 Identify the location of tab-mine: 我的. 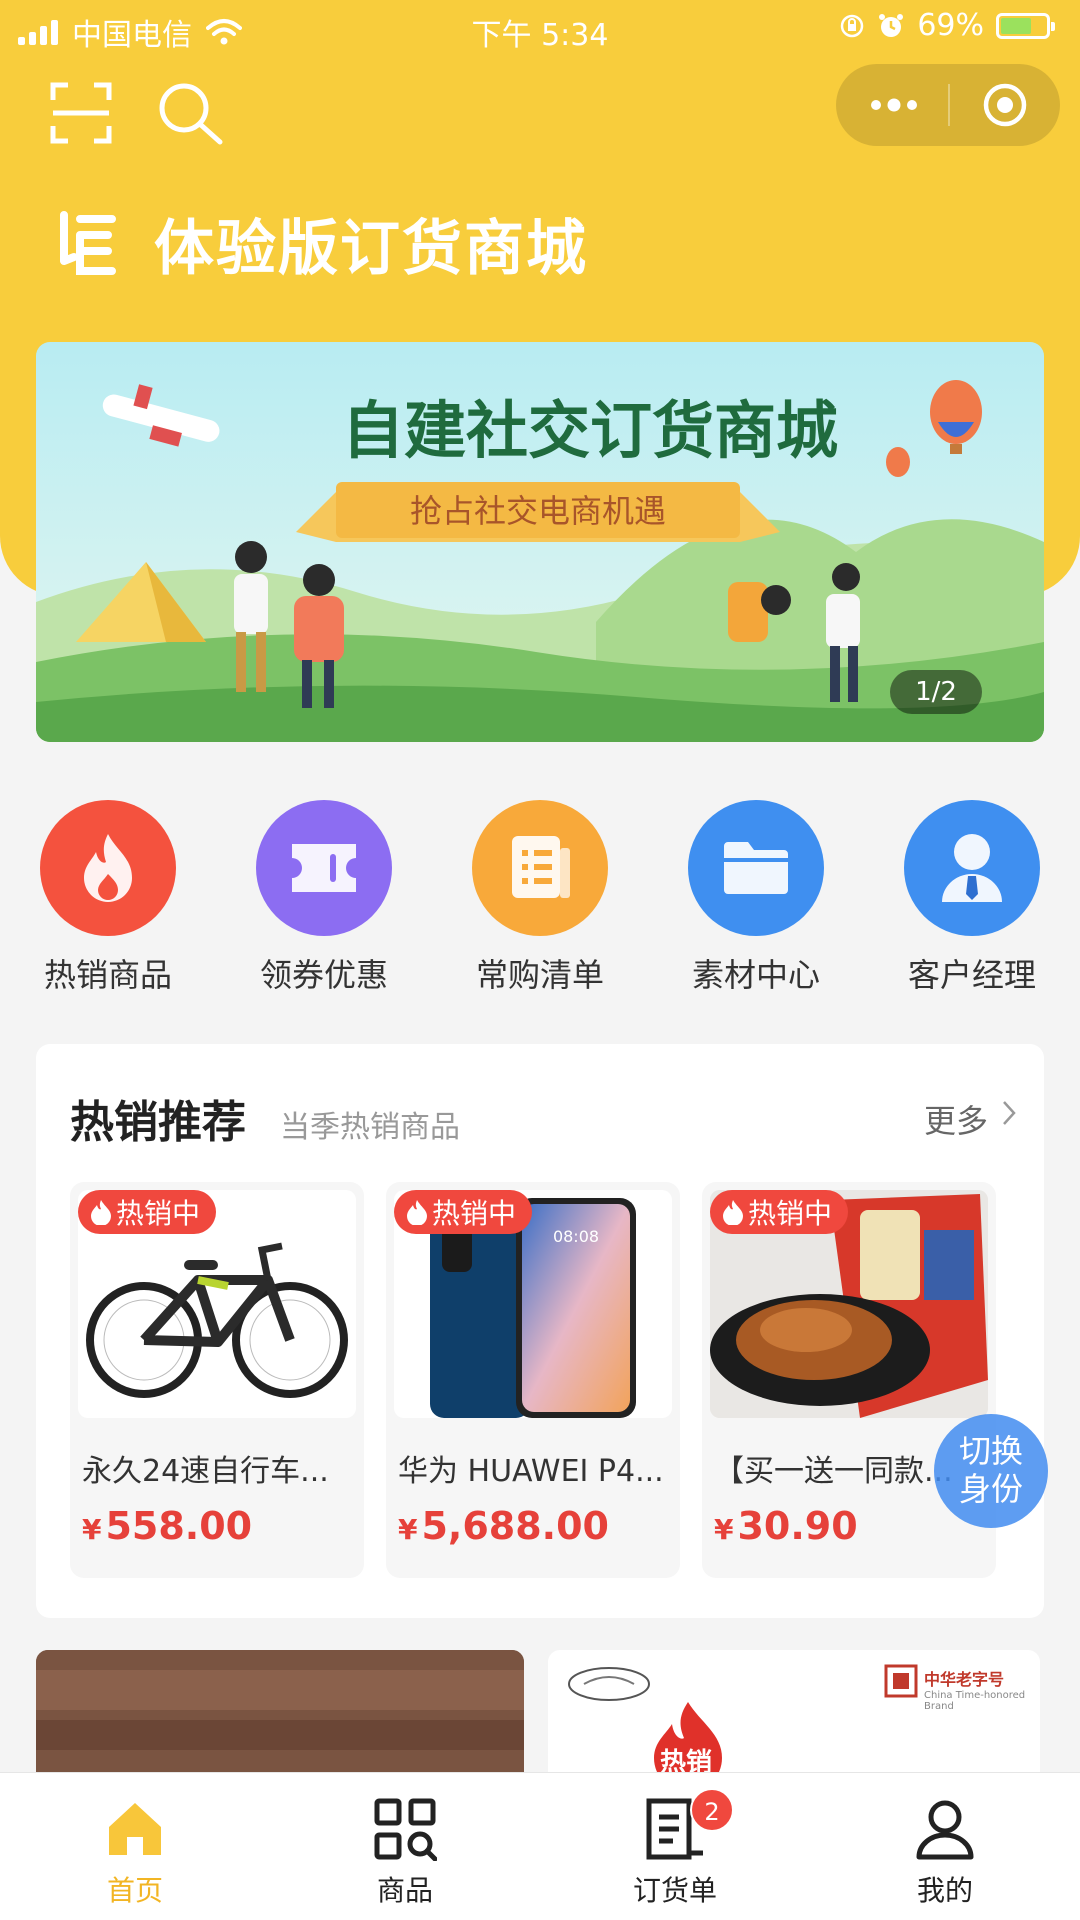
(945, 1846).